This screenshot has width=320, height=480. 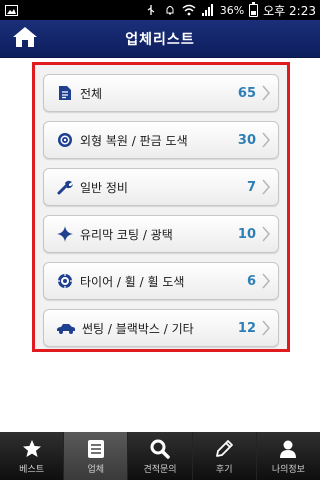 I want to click on category-item-exterior-restoration: 외형 복원 / 판금 도색 30, so click(x=161, y=140).